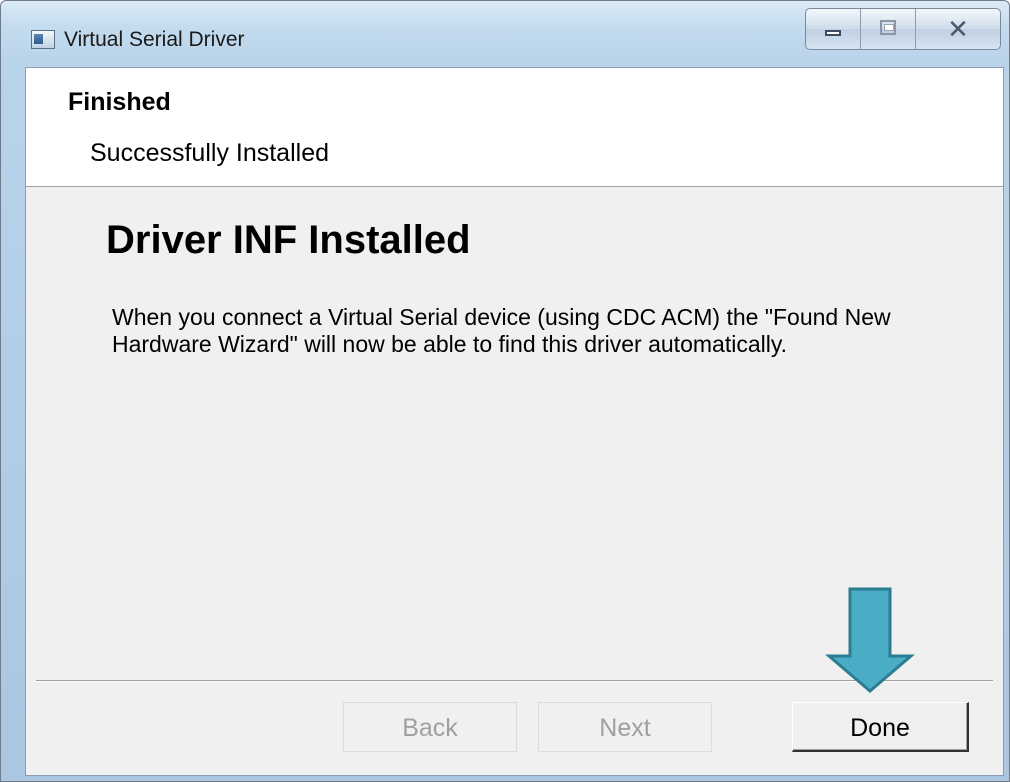 The image size is (1010, 782). I want to click on close-icon: ✕, so click(958, 29).